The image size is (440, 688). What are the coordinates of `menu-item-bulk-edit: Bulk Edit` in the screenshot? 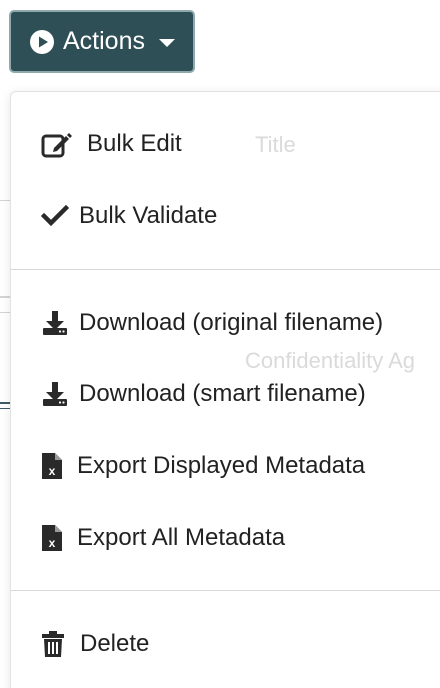 It's located at (225, 144).